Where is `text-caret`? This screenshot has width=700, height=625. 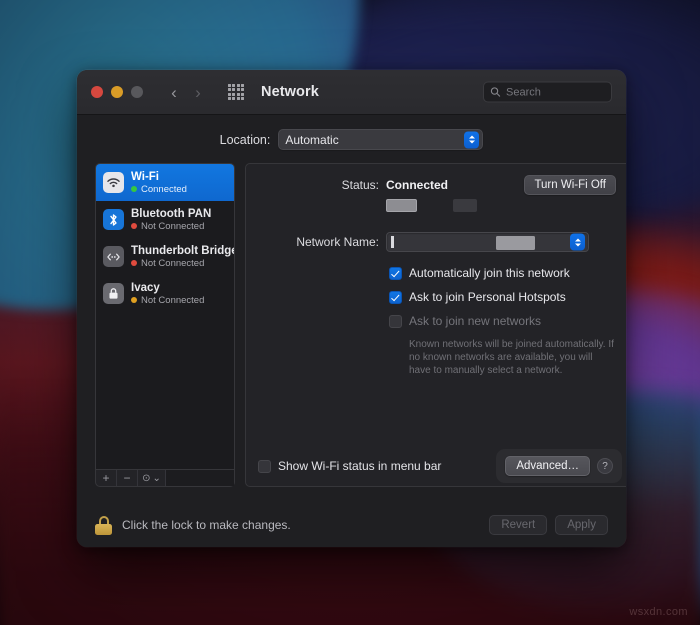 text-caret is located at coordinates (392, 242).